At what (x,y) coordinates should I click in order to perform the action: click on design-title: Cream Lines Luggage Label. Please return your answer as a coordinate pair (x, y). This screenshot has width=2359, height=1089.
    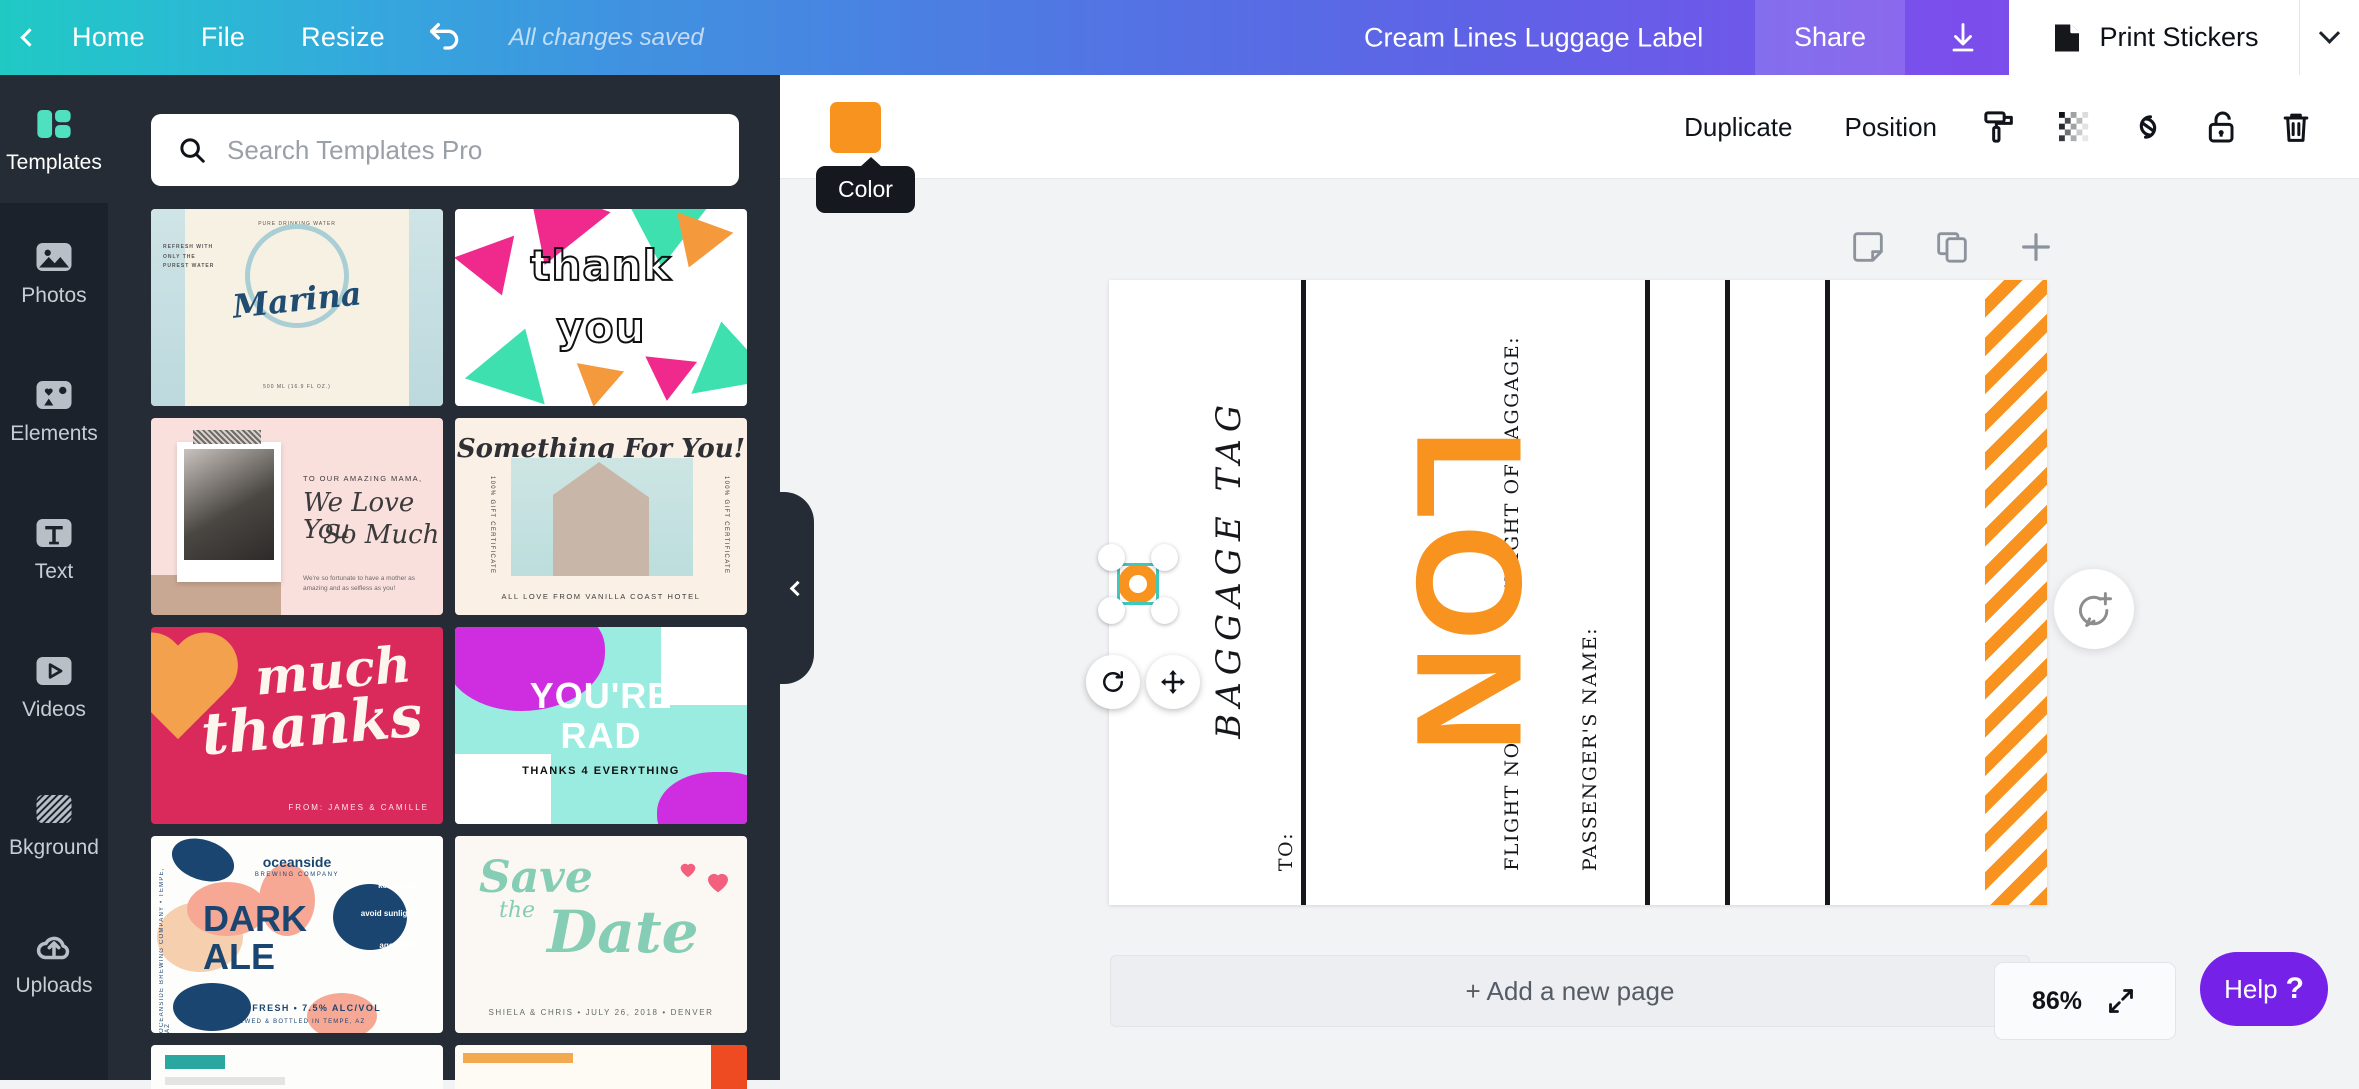
    Looking at the image, I should click on (1533, 37).